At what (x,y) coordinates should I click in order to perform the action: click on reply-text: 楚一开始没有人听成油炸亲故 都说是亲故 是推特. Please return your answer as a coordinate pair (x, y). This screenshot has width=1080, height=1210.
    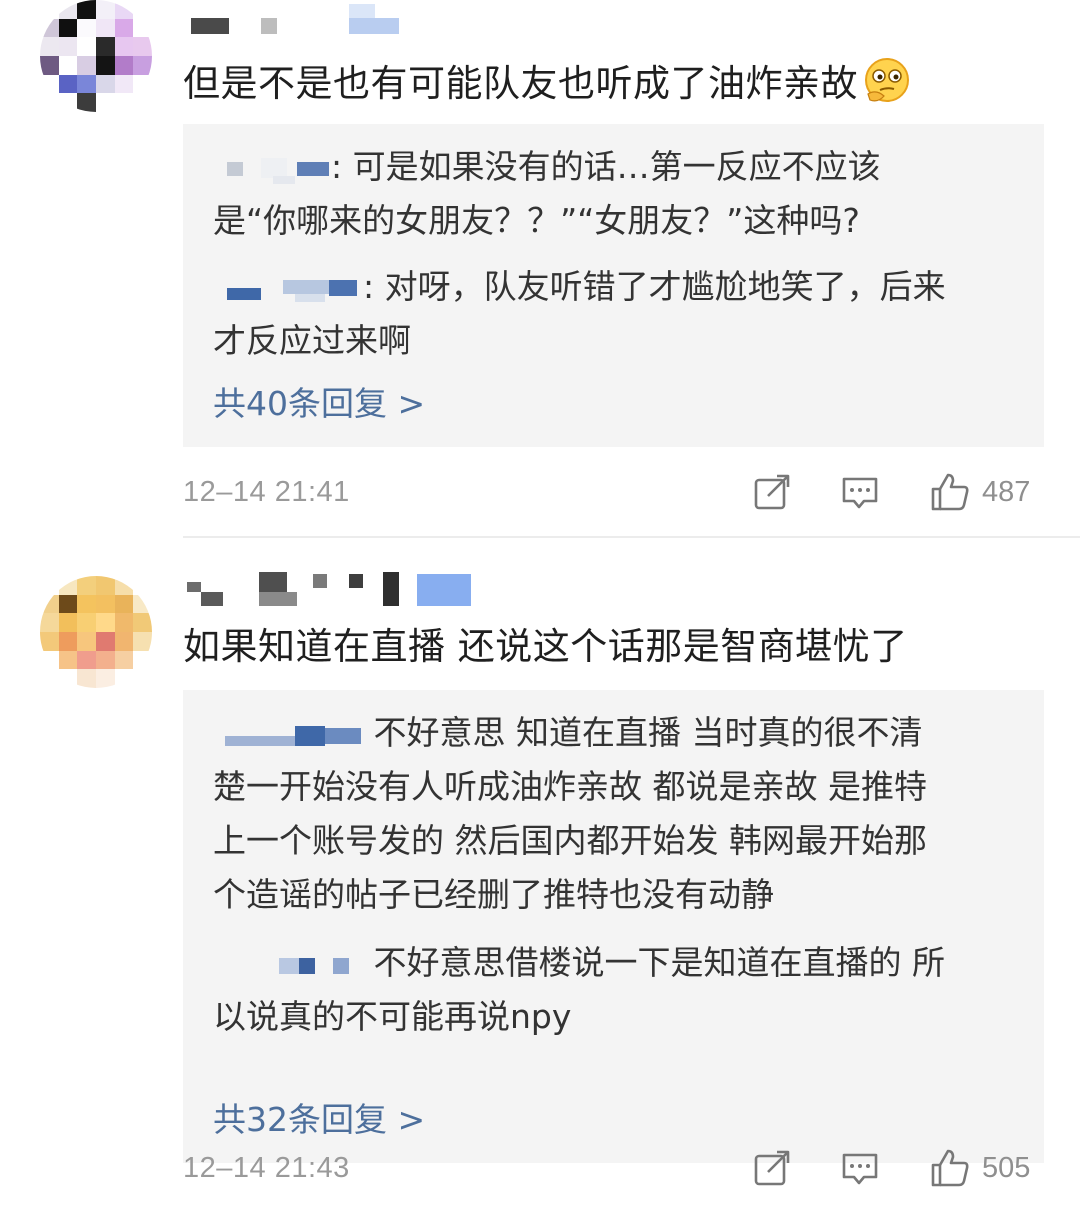
    Looking at the image, I should click on (570, 786).